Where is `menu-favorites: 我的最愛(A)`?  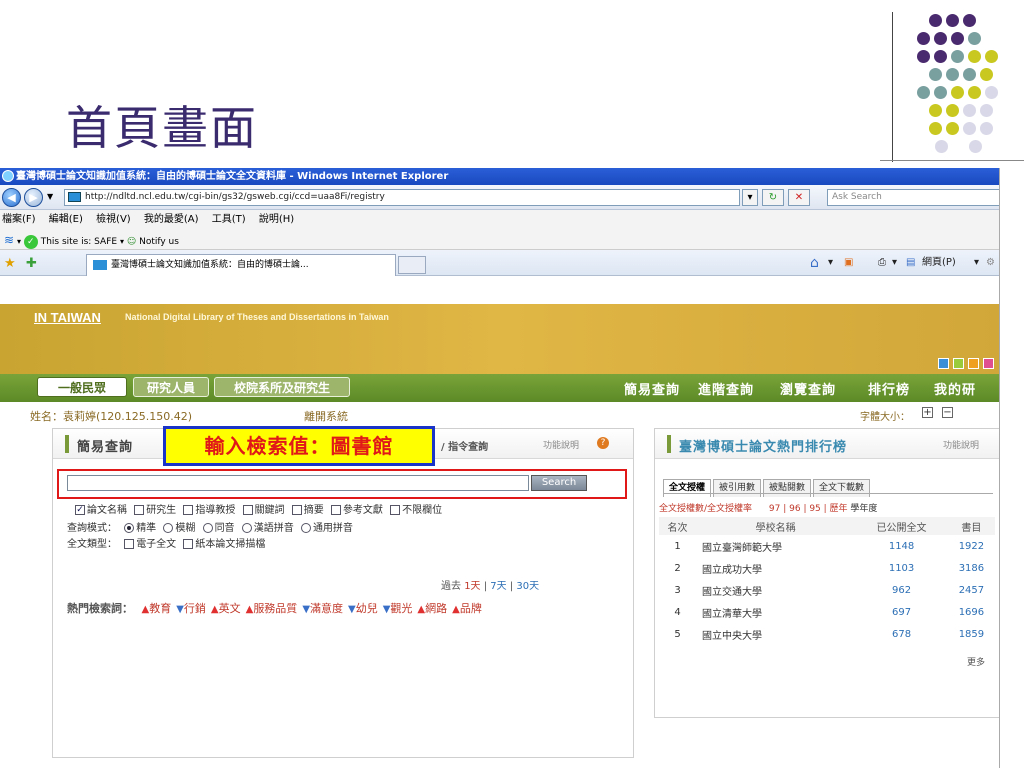 menu-favorites: 我的最愛(A) is located at coordinates (171, 219).